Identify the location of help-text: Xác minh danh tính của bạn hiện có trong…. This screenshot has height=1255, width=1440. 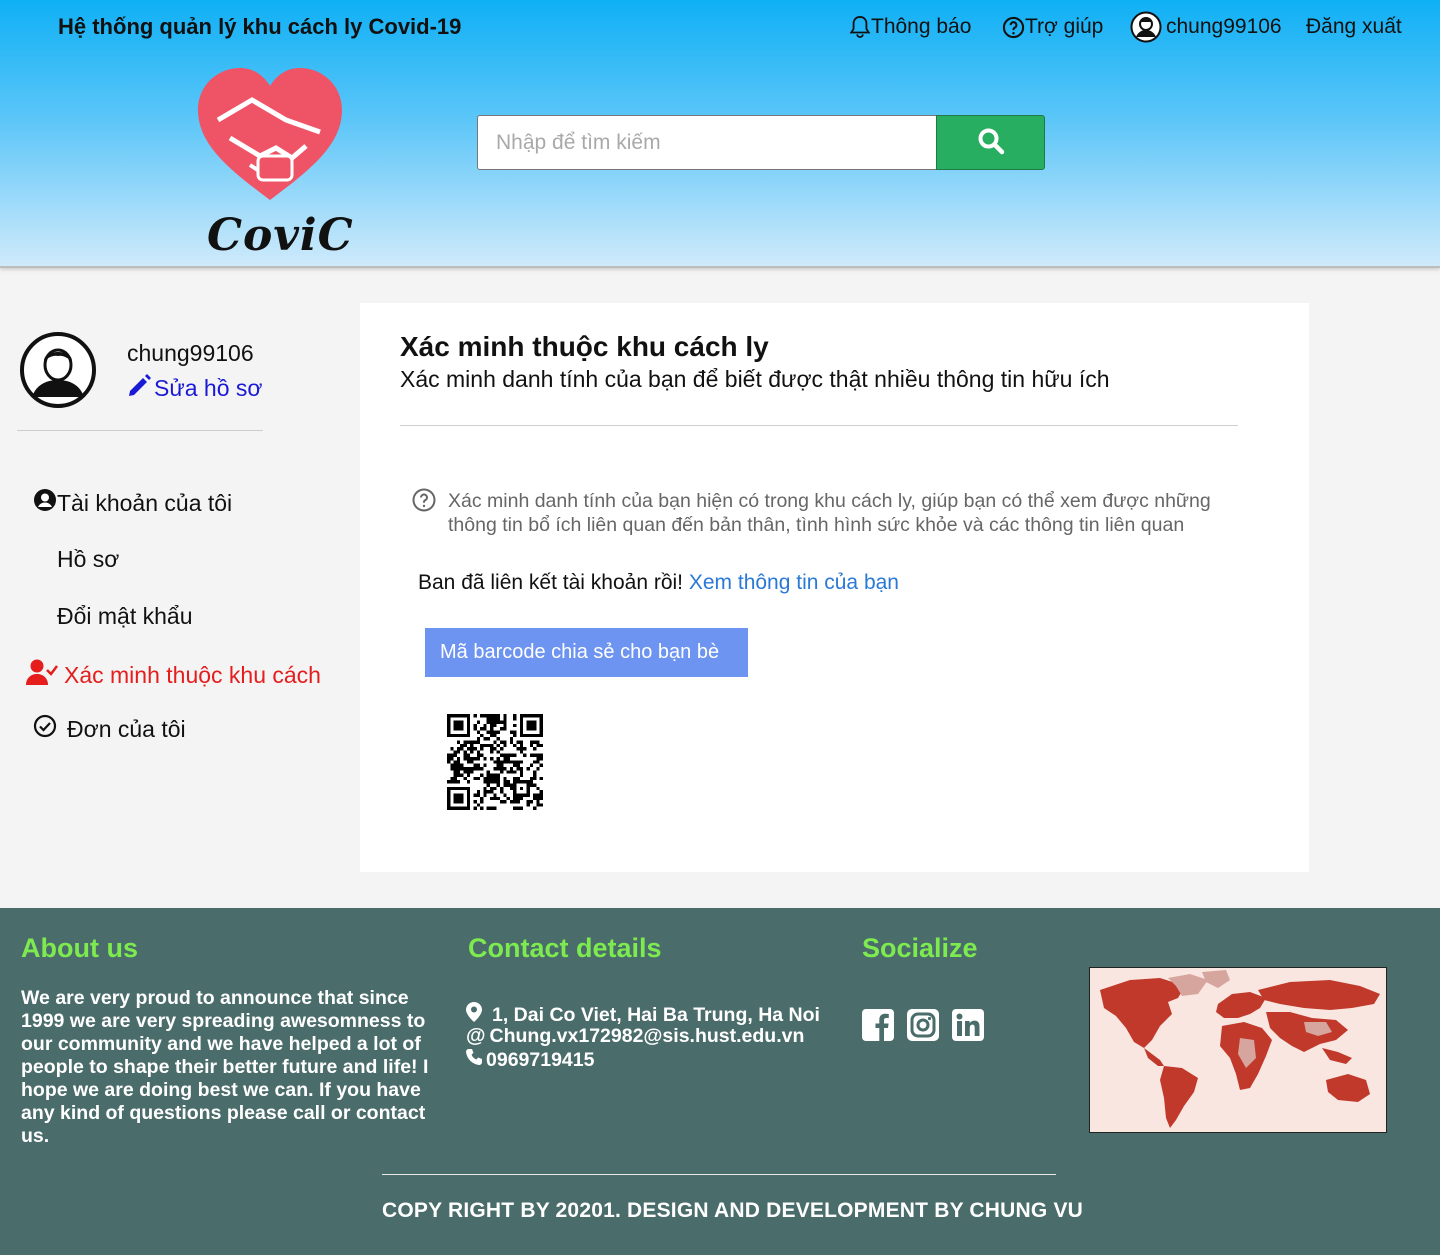
(829, 513).